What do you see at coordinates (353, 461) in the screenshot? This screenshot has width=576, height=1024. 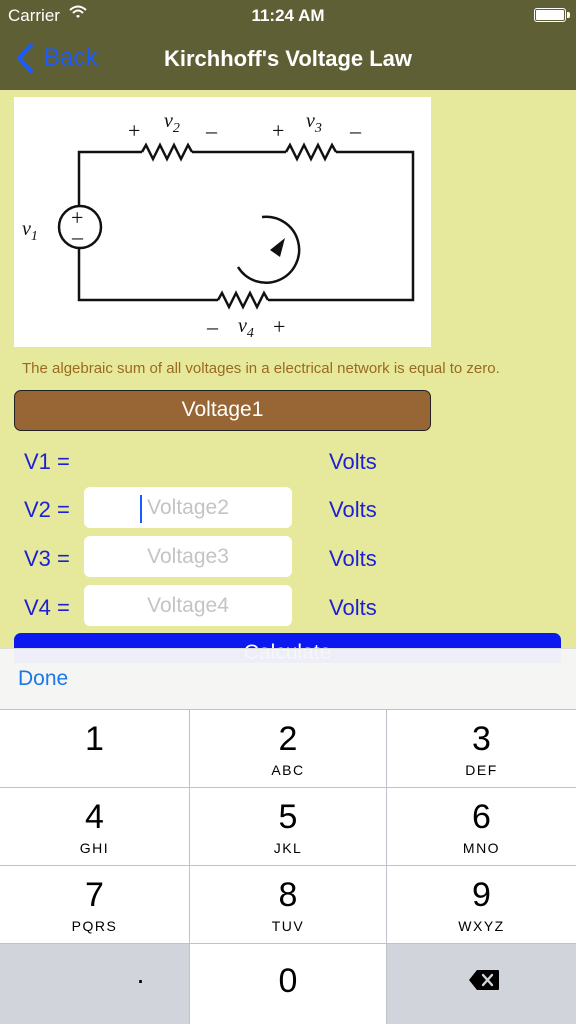 I see `v1-unit: Volts` at bounding box center [353, 461].